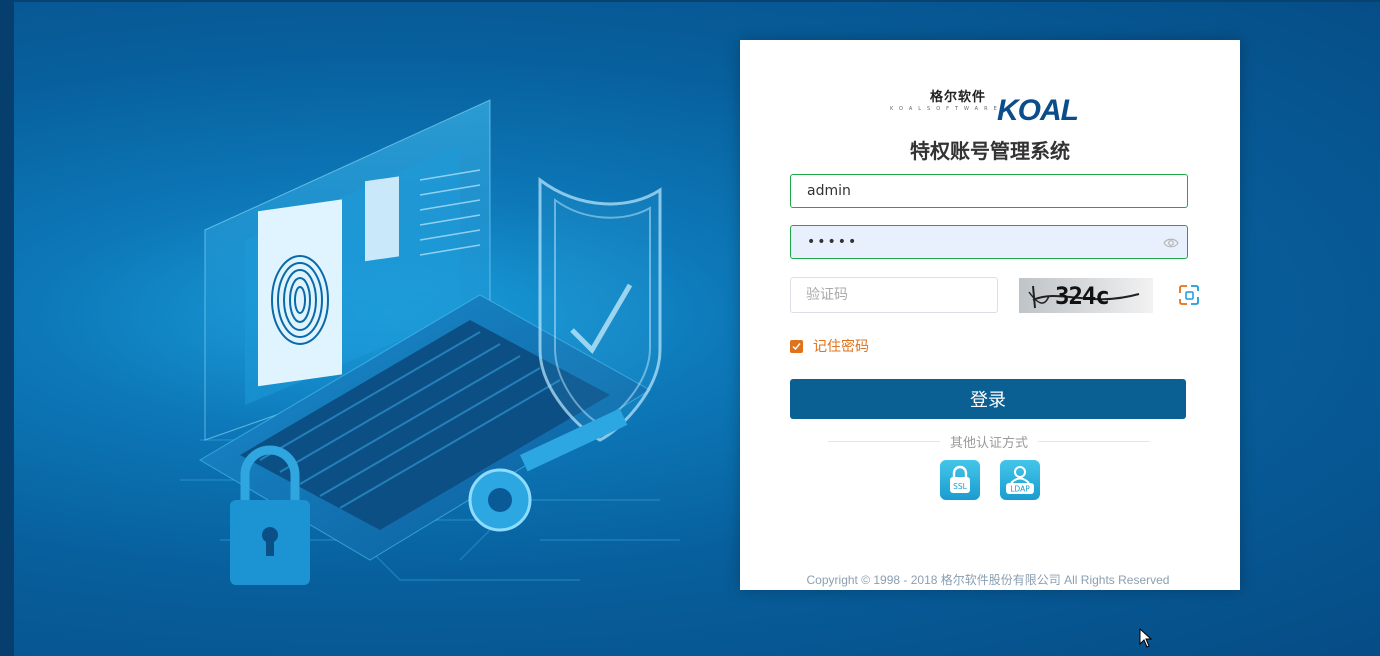  I want to click on other-auth-label: 其他认证方式, so click(989, 443).